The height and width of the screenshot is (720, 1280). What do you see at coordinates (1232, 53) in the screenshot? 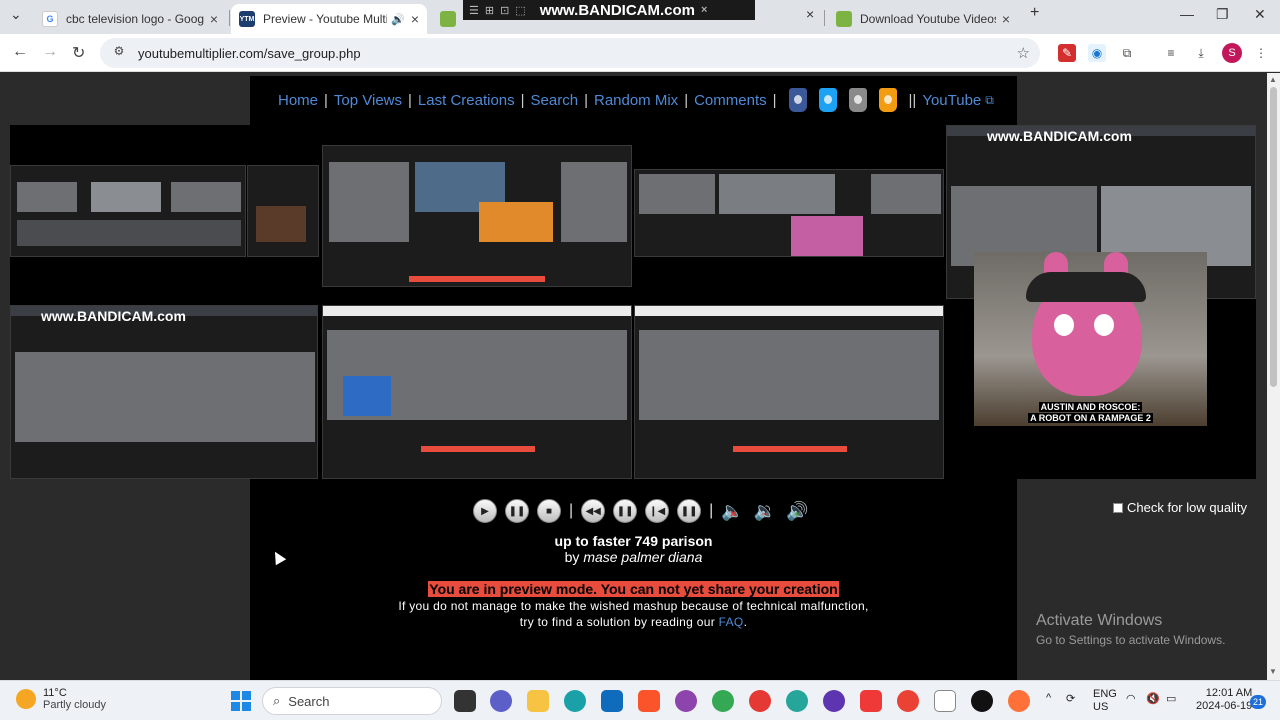
I see `profile-avatar: S` at bounding box center [1232, 53].